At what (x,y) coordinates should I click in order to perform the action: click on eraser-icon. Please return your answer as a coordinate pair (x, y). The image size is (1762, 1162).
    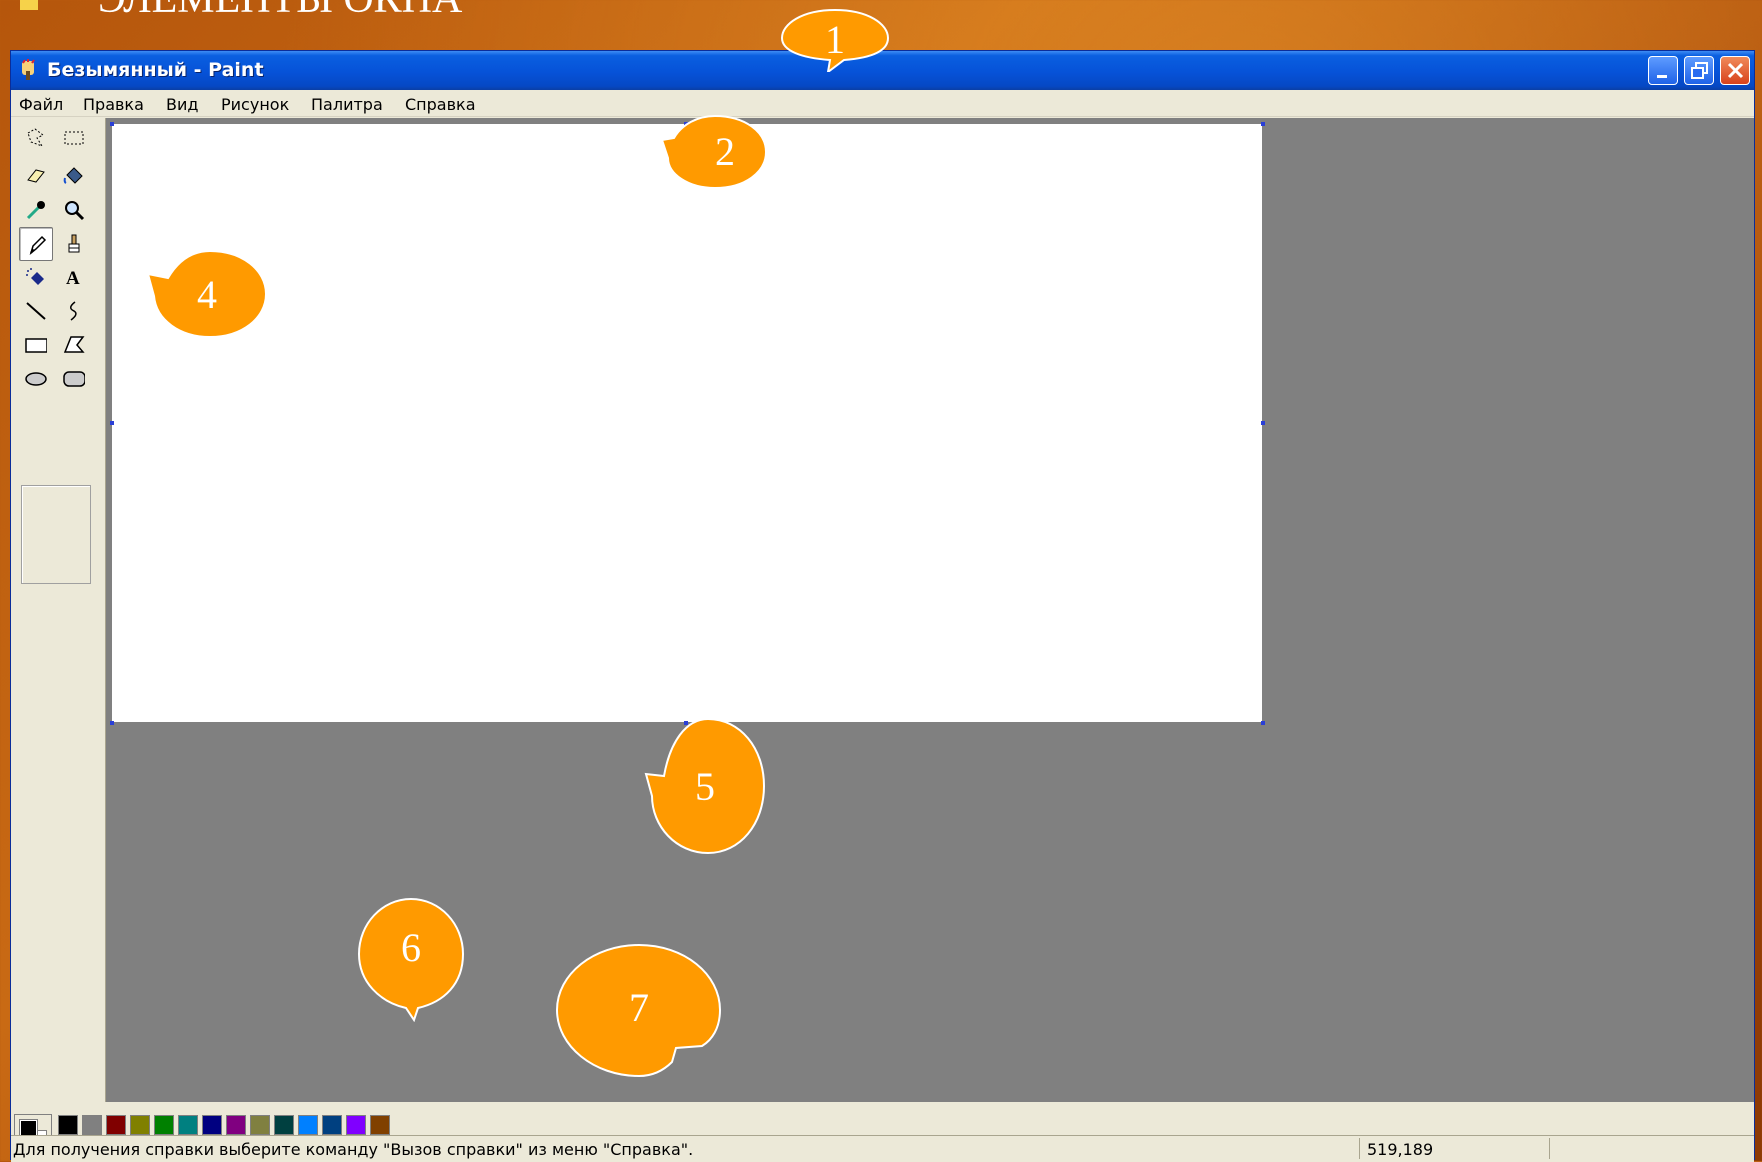
    Looking at the image, I should click on (36, 176).